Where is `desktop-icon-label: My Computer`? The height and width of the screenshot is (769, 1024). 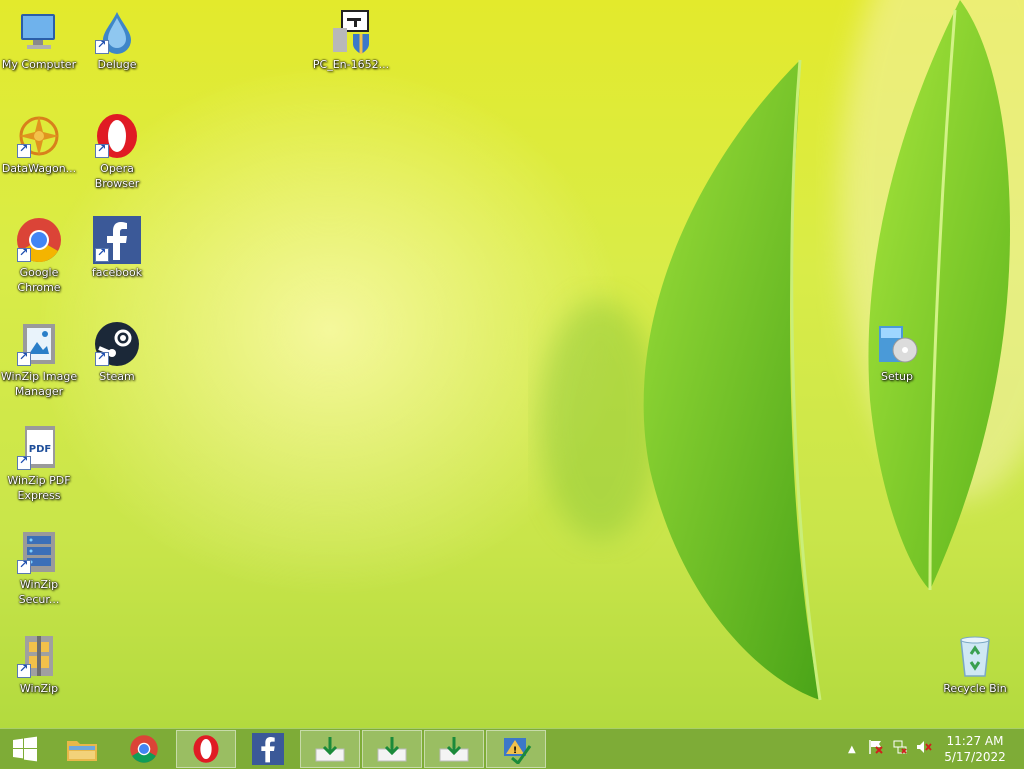
desktop-icon-label: My Computer is located at coordinates (39, 64).